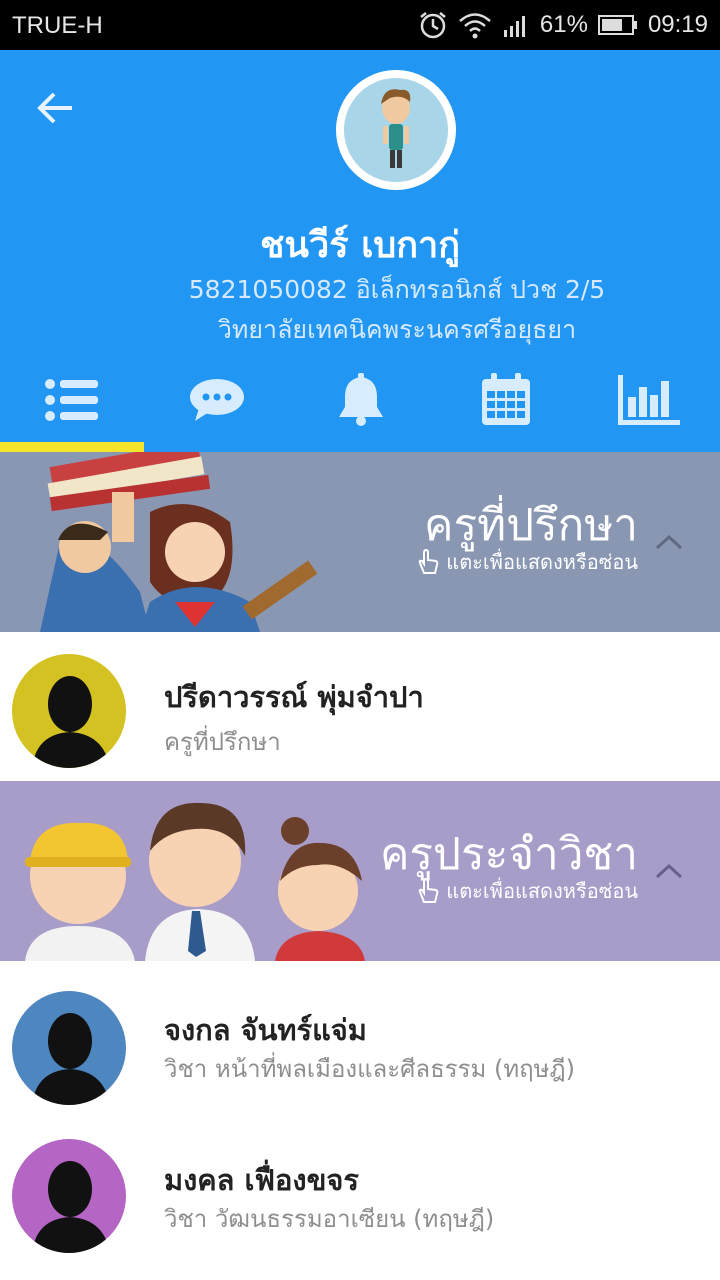  I want to click on teacher-subject: วิชา วัฒนธรรมอาเซียน (ทฤษฎี), so click(329, 1219).